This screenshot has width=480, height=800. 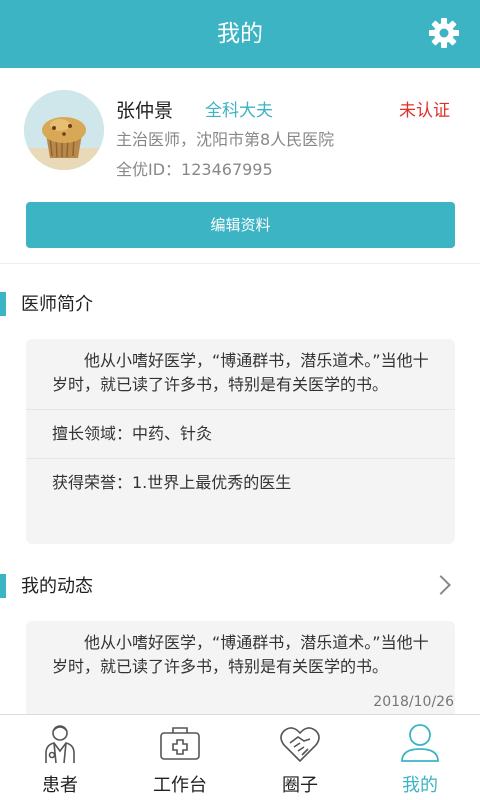 I want to click on intro-section-title: 医师简介, so click(x=57, y=304).